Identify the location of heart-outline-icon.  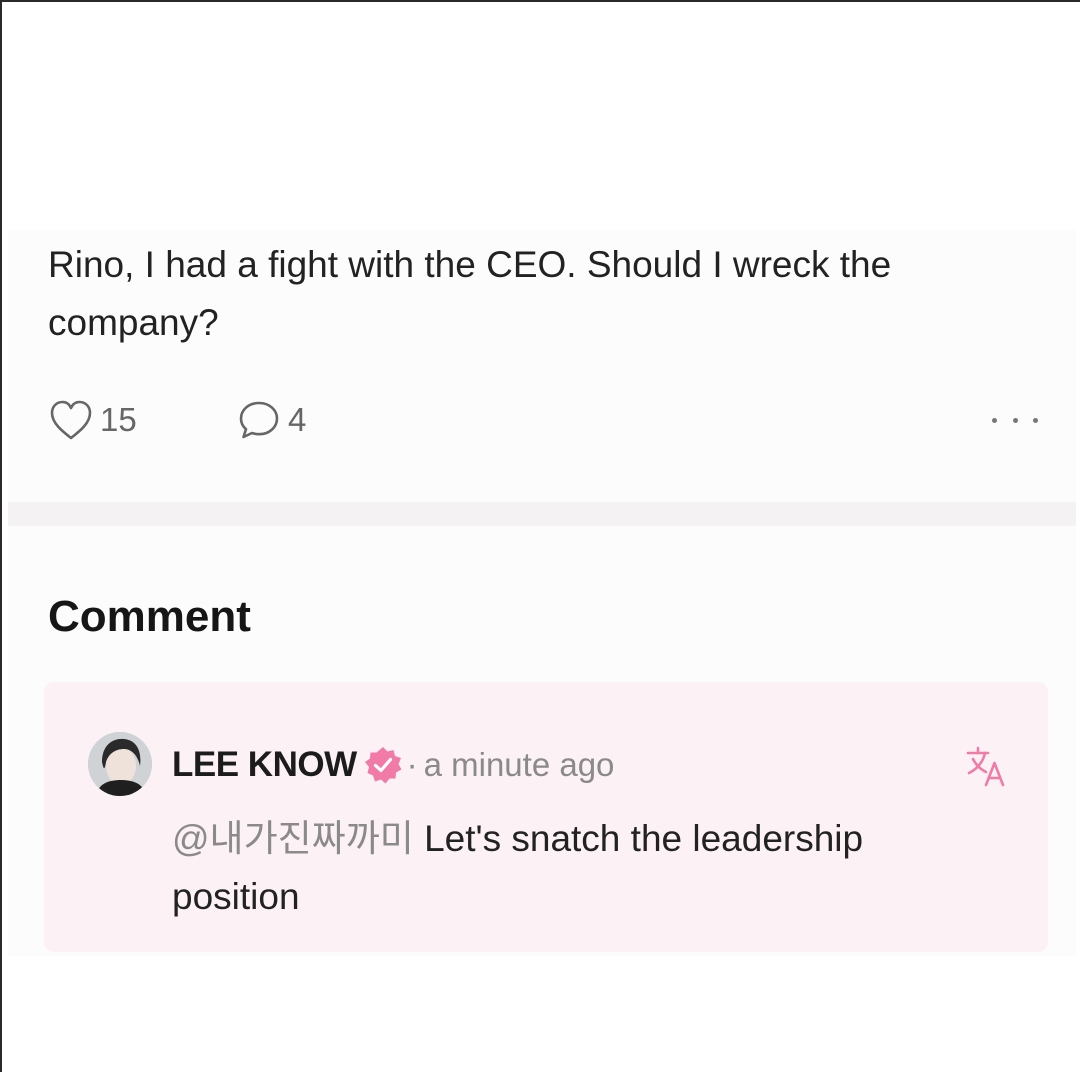
(71, 420).